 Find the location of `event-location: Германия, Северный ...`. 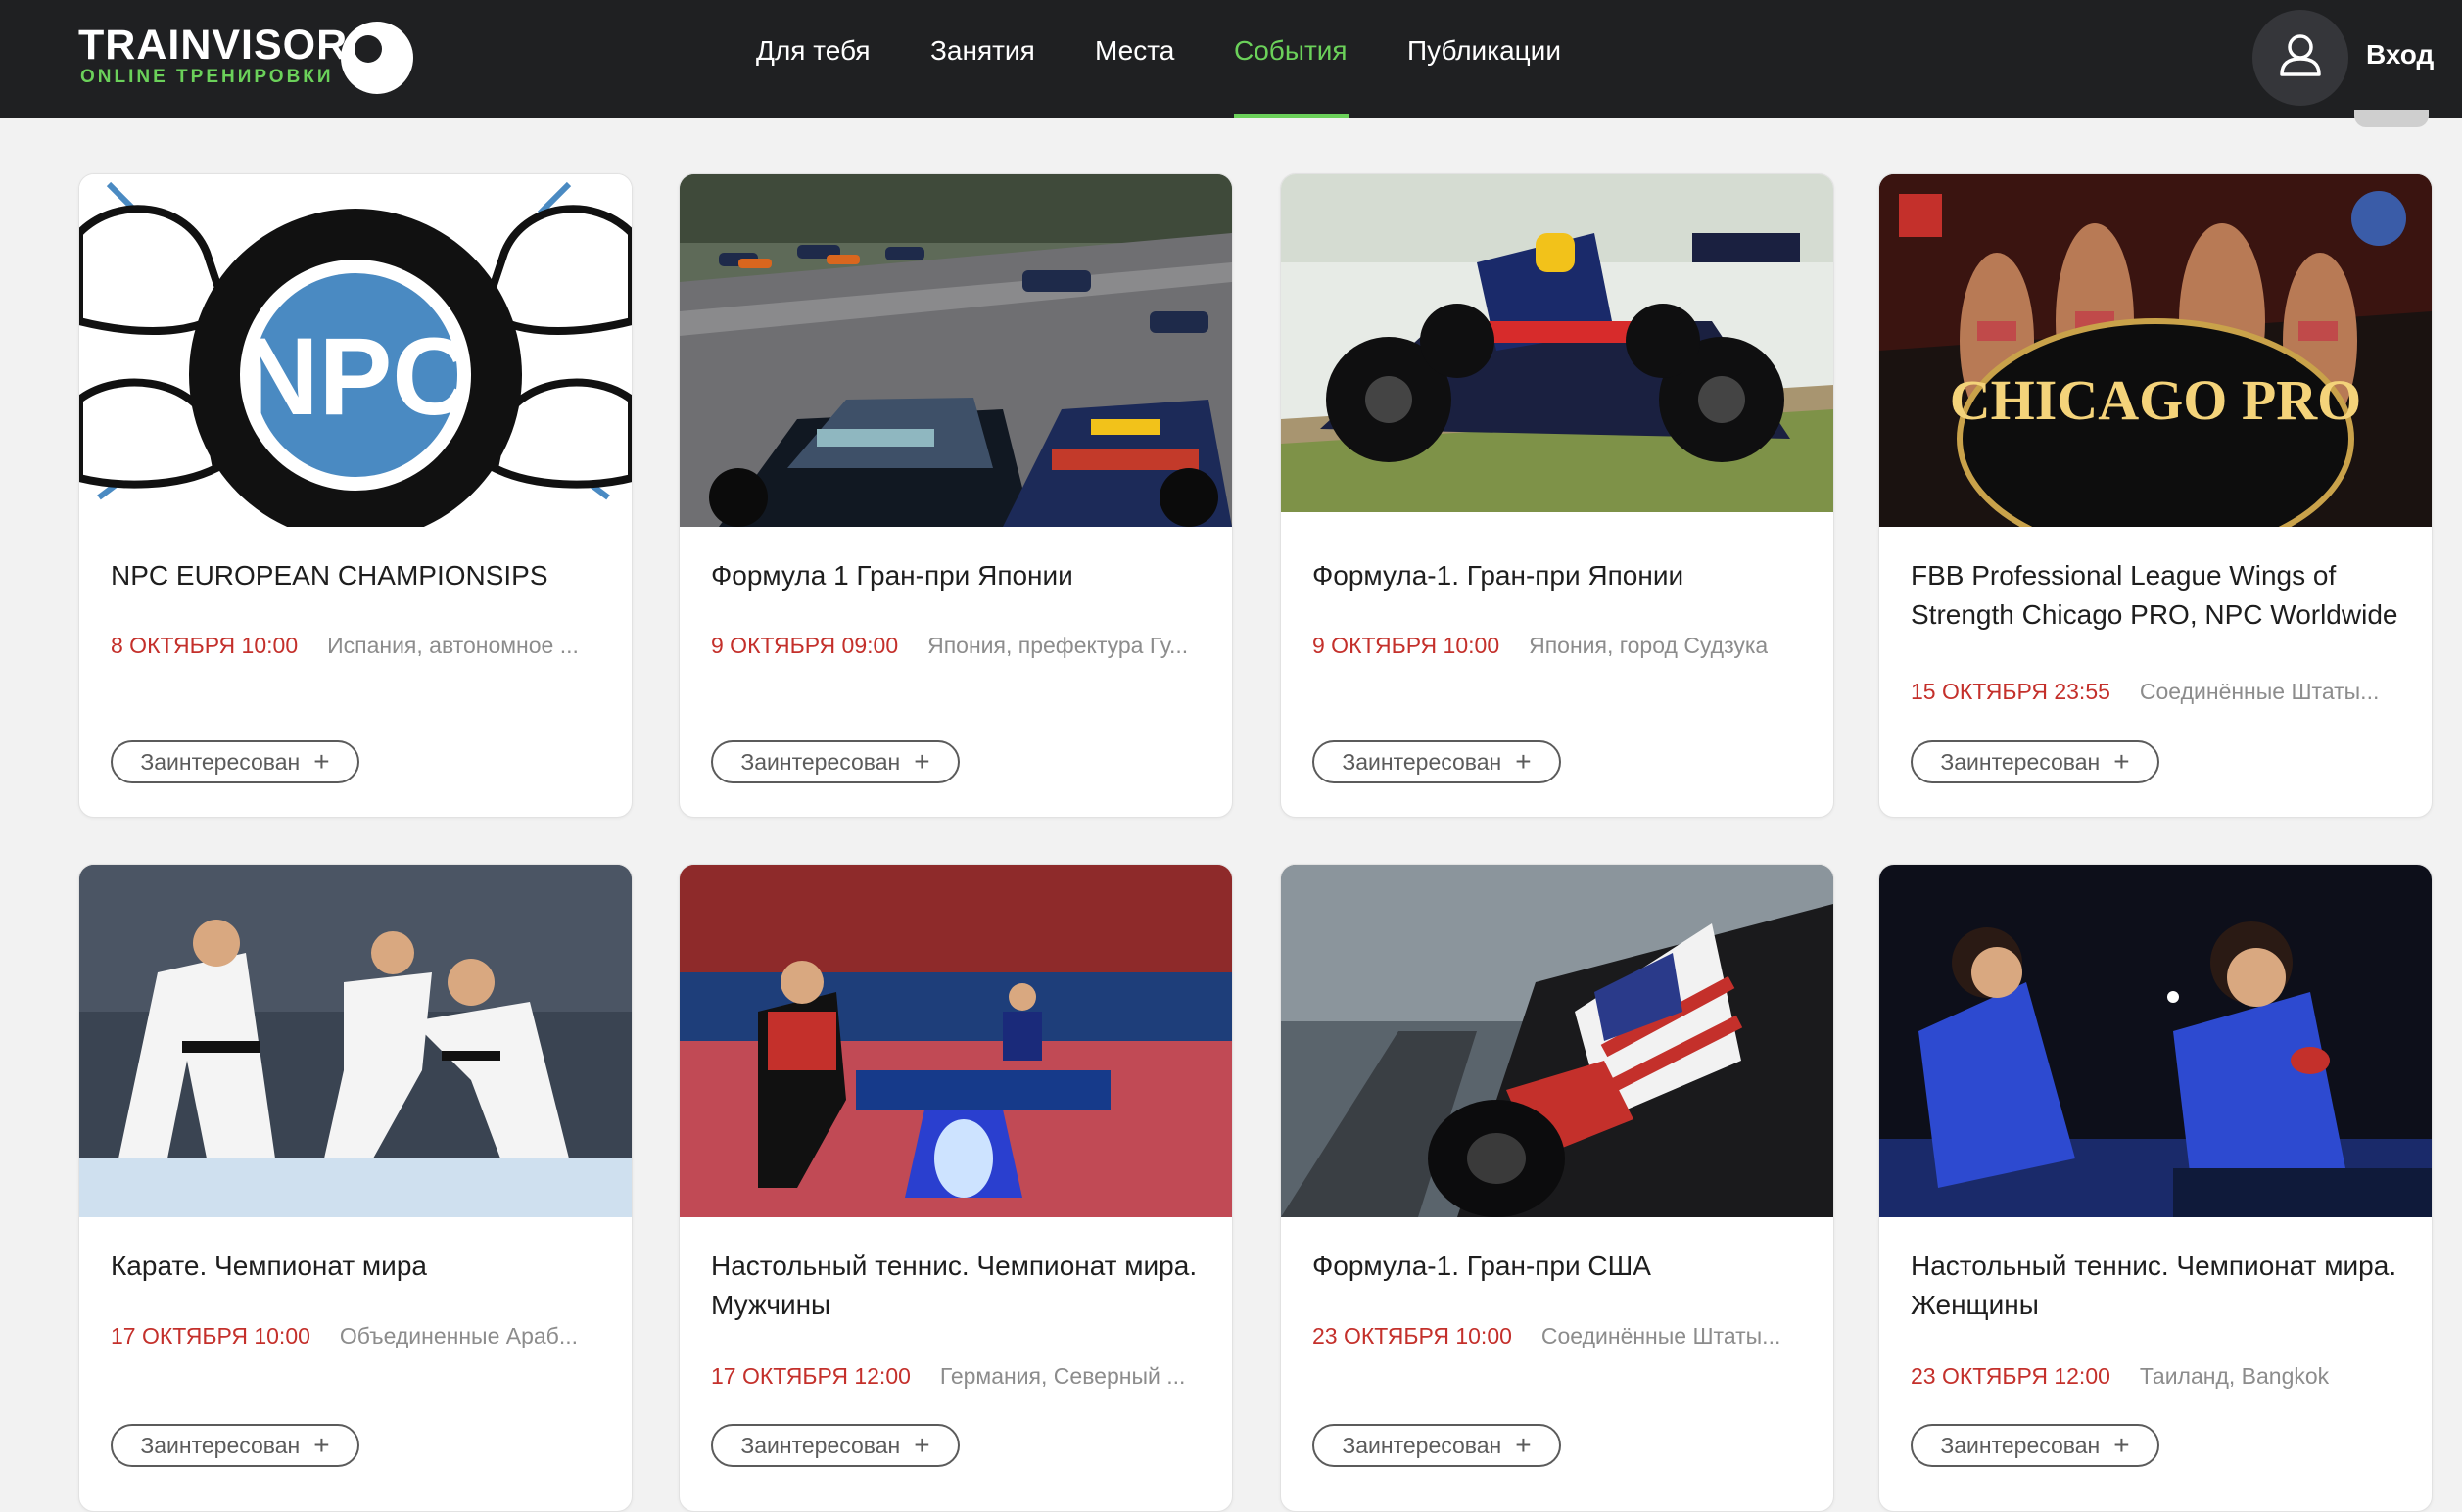

event-location: Германия, Северный ... is located at coordinates (1062, 1376).